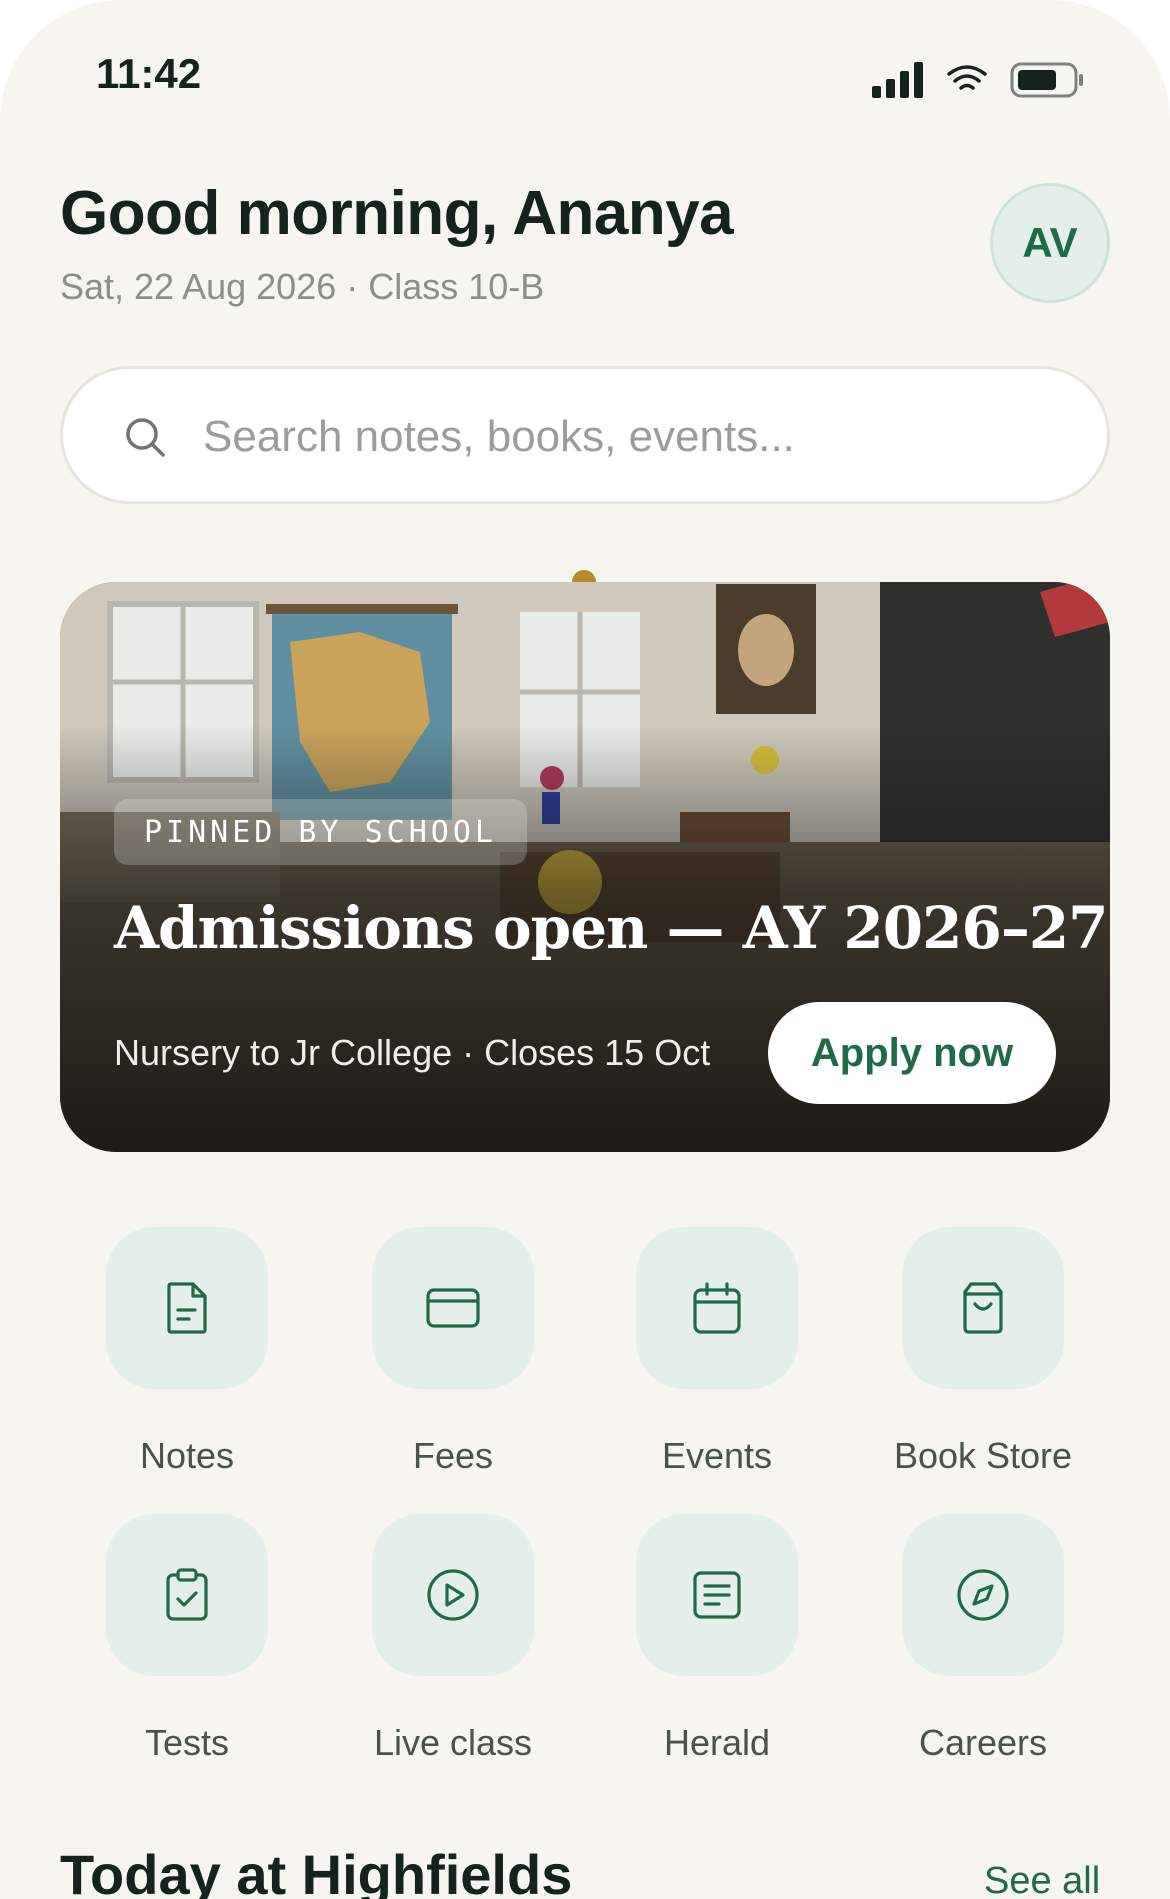  I want to click on quick-action-live-class-tile, so click(453, 1595).